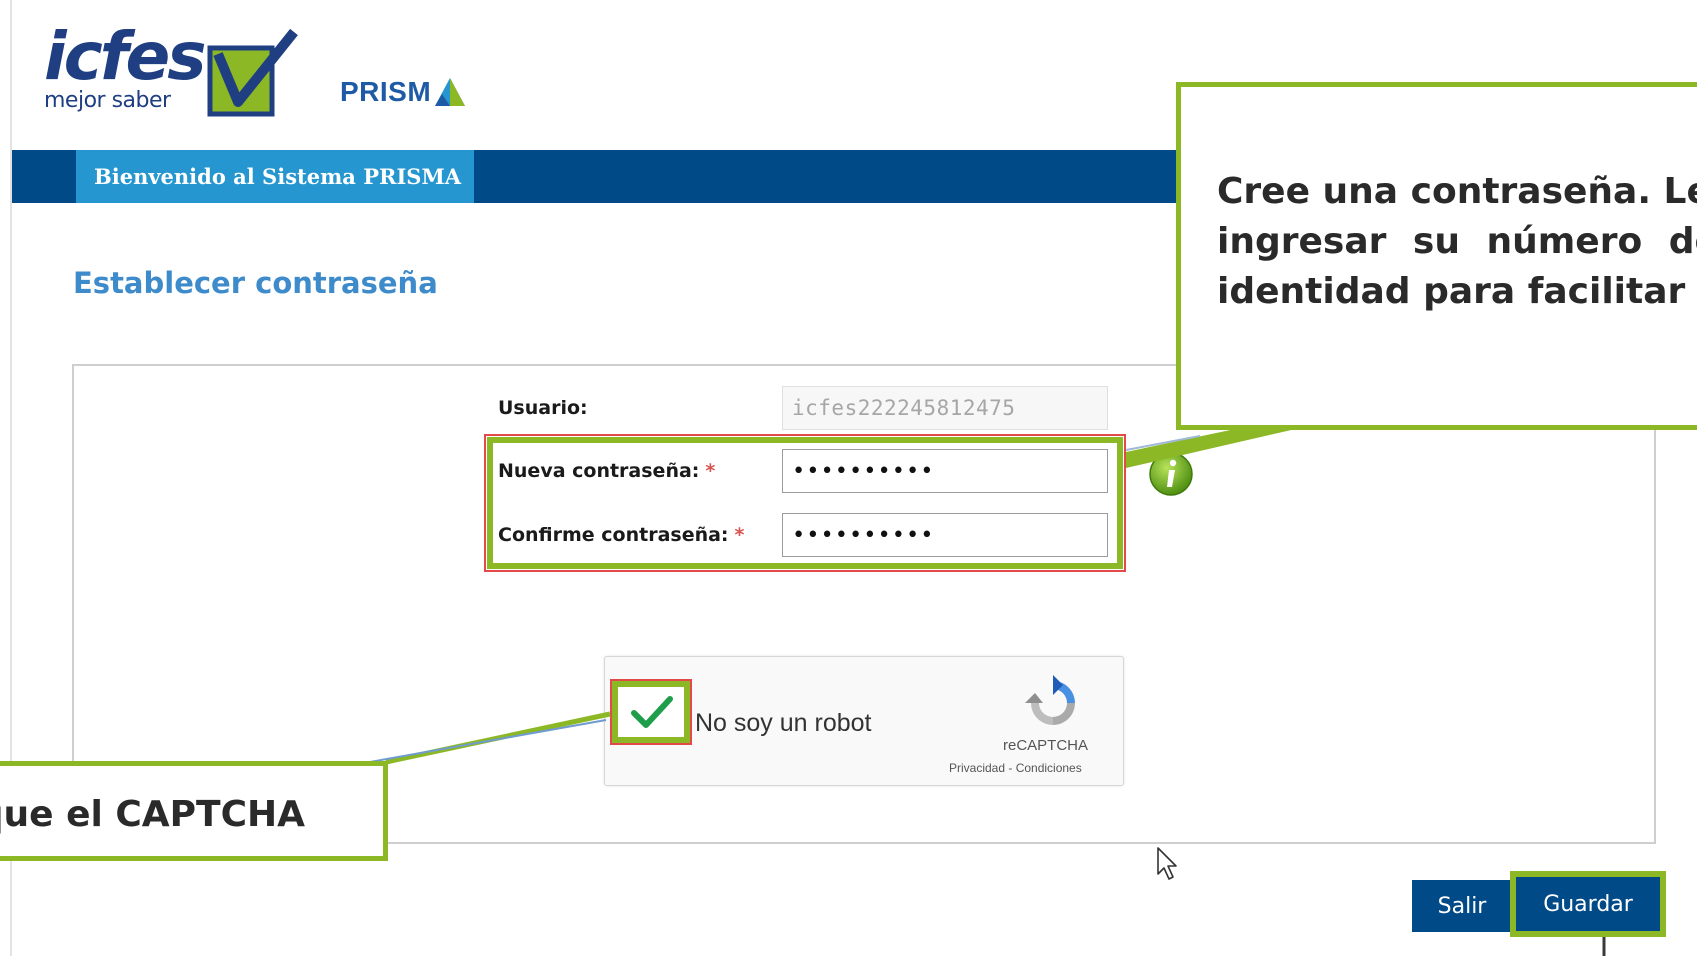  I want to click on captcha-instruction-callout: que el CAPTCHA, so click(194, 811).